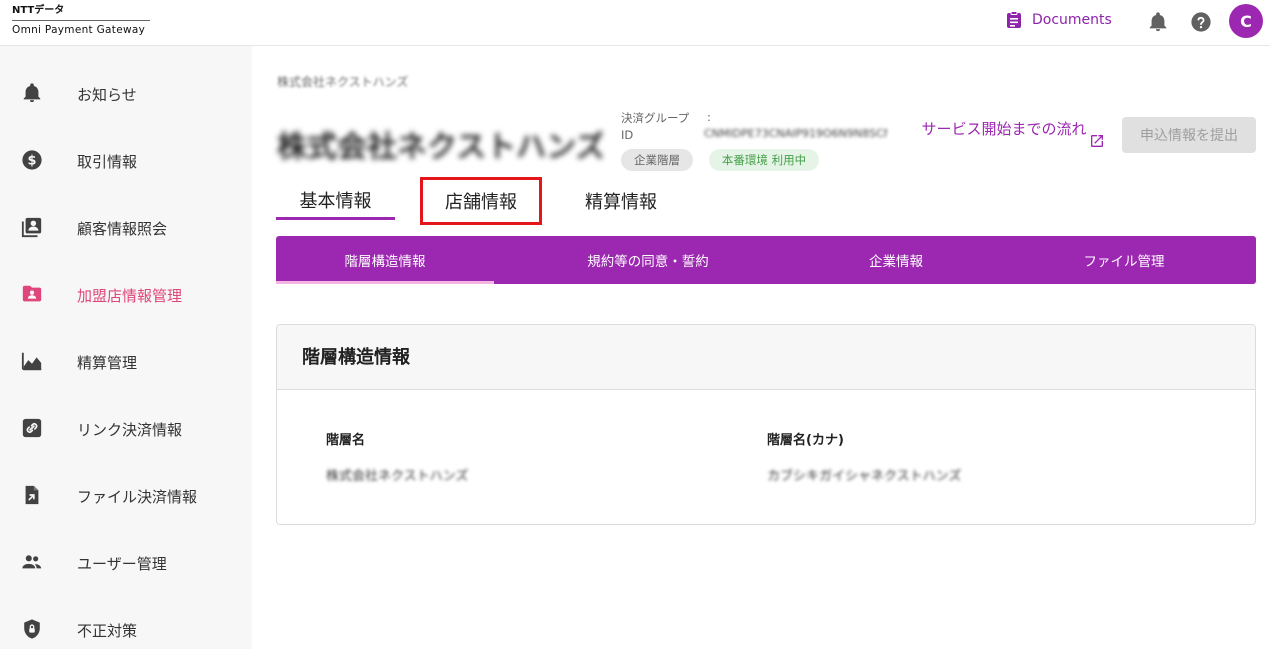 The image size is (1270, 649). Describe the element at coordinates (635, 23) in the screenshot. I see `app-header: NTTデータ Omni Payment Gateway Documents C` at that location.